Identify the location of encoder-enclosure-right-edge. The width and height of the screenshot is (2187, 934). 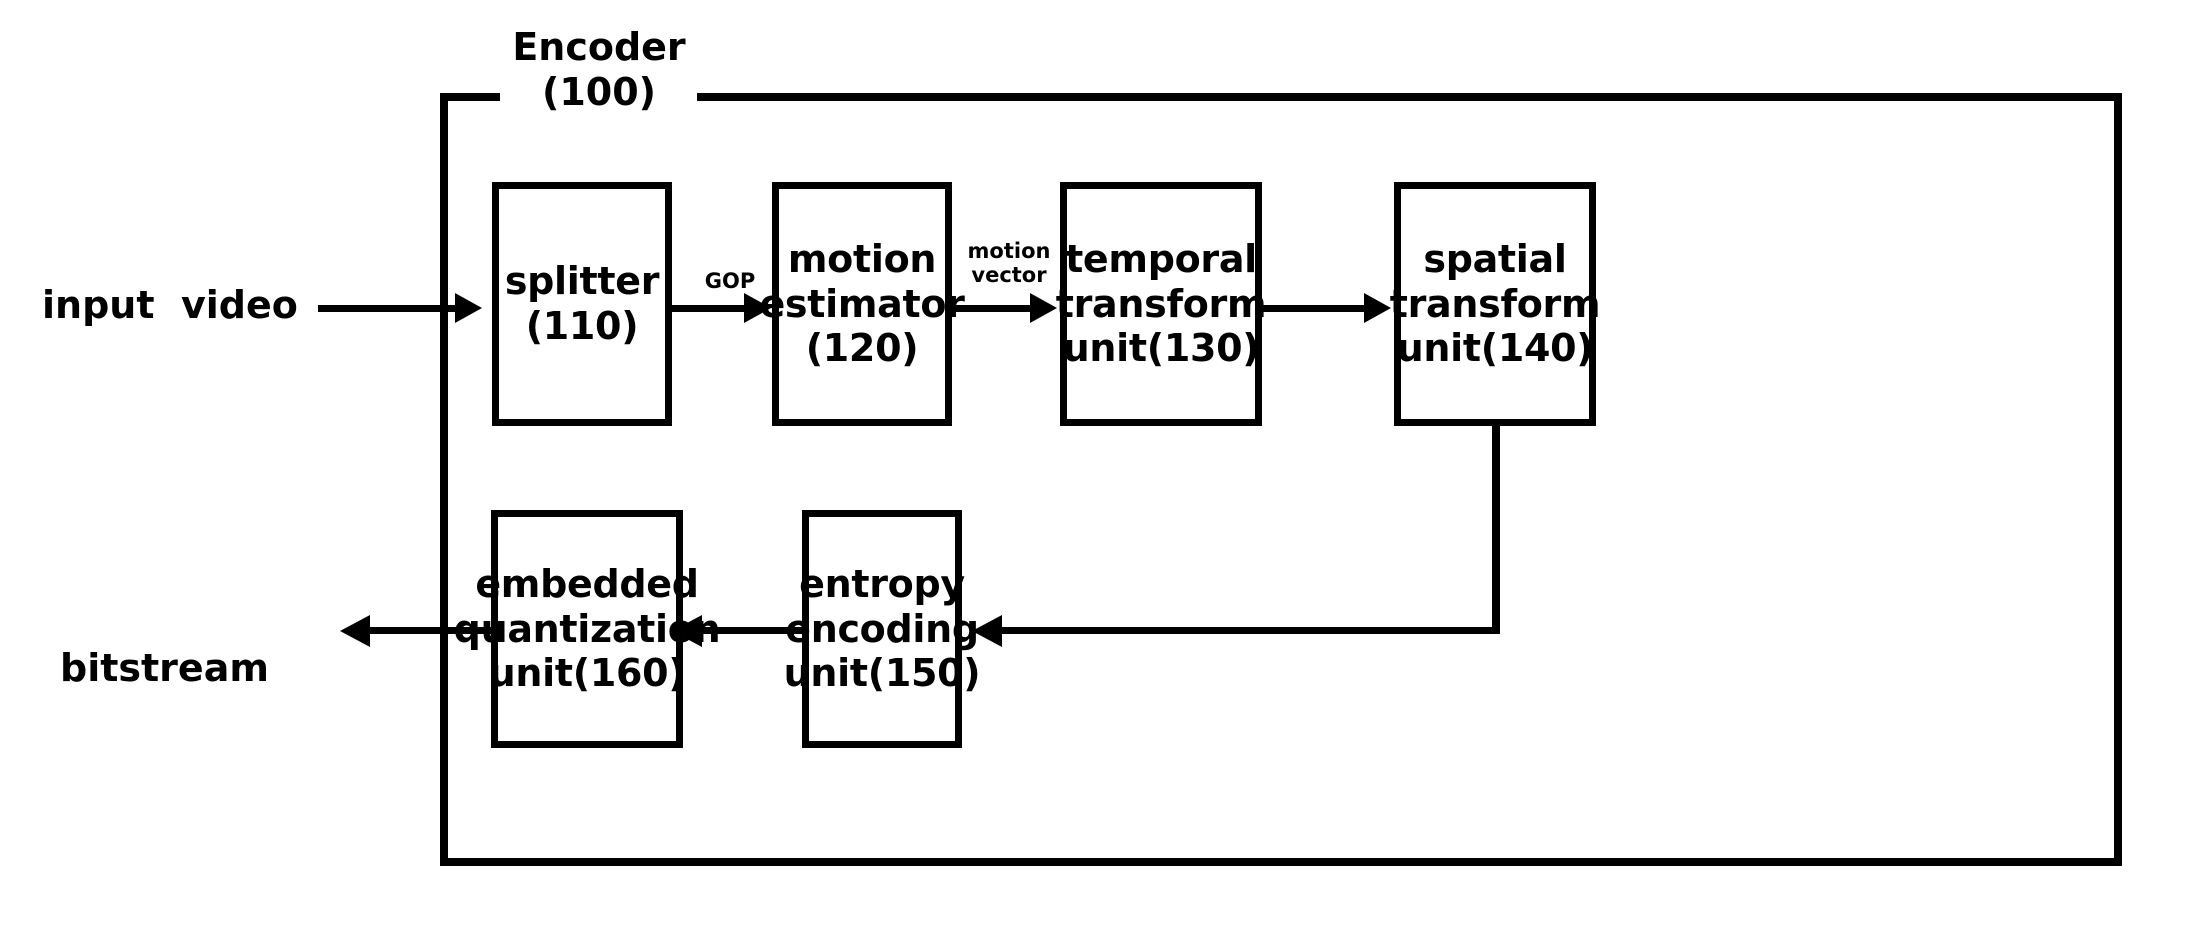
(2118, 479).